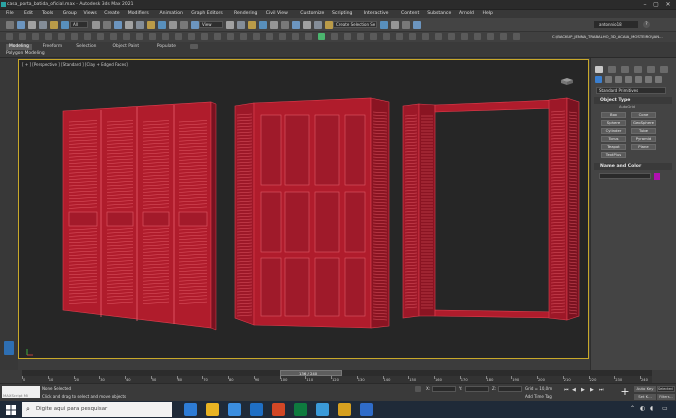 The width and height of the screenshot is (676, 418). I want to click on menu-group: Group, so click(70, 13).